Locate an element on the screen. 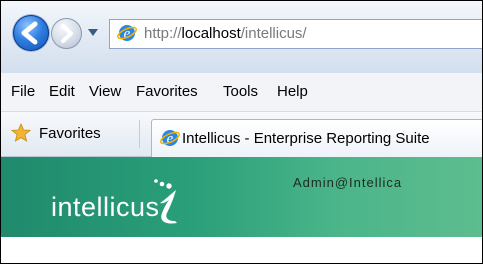 Image resolution: width=483 pixels, height=264 pixels. address-bar: e http://localhost/intellicus/ is located at coordinates (295, 34).